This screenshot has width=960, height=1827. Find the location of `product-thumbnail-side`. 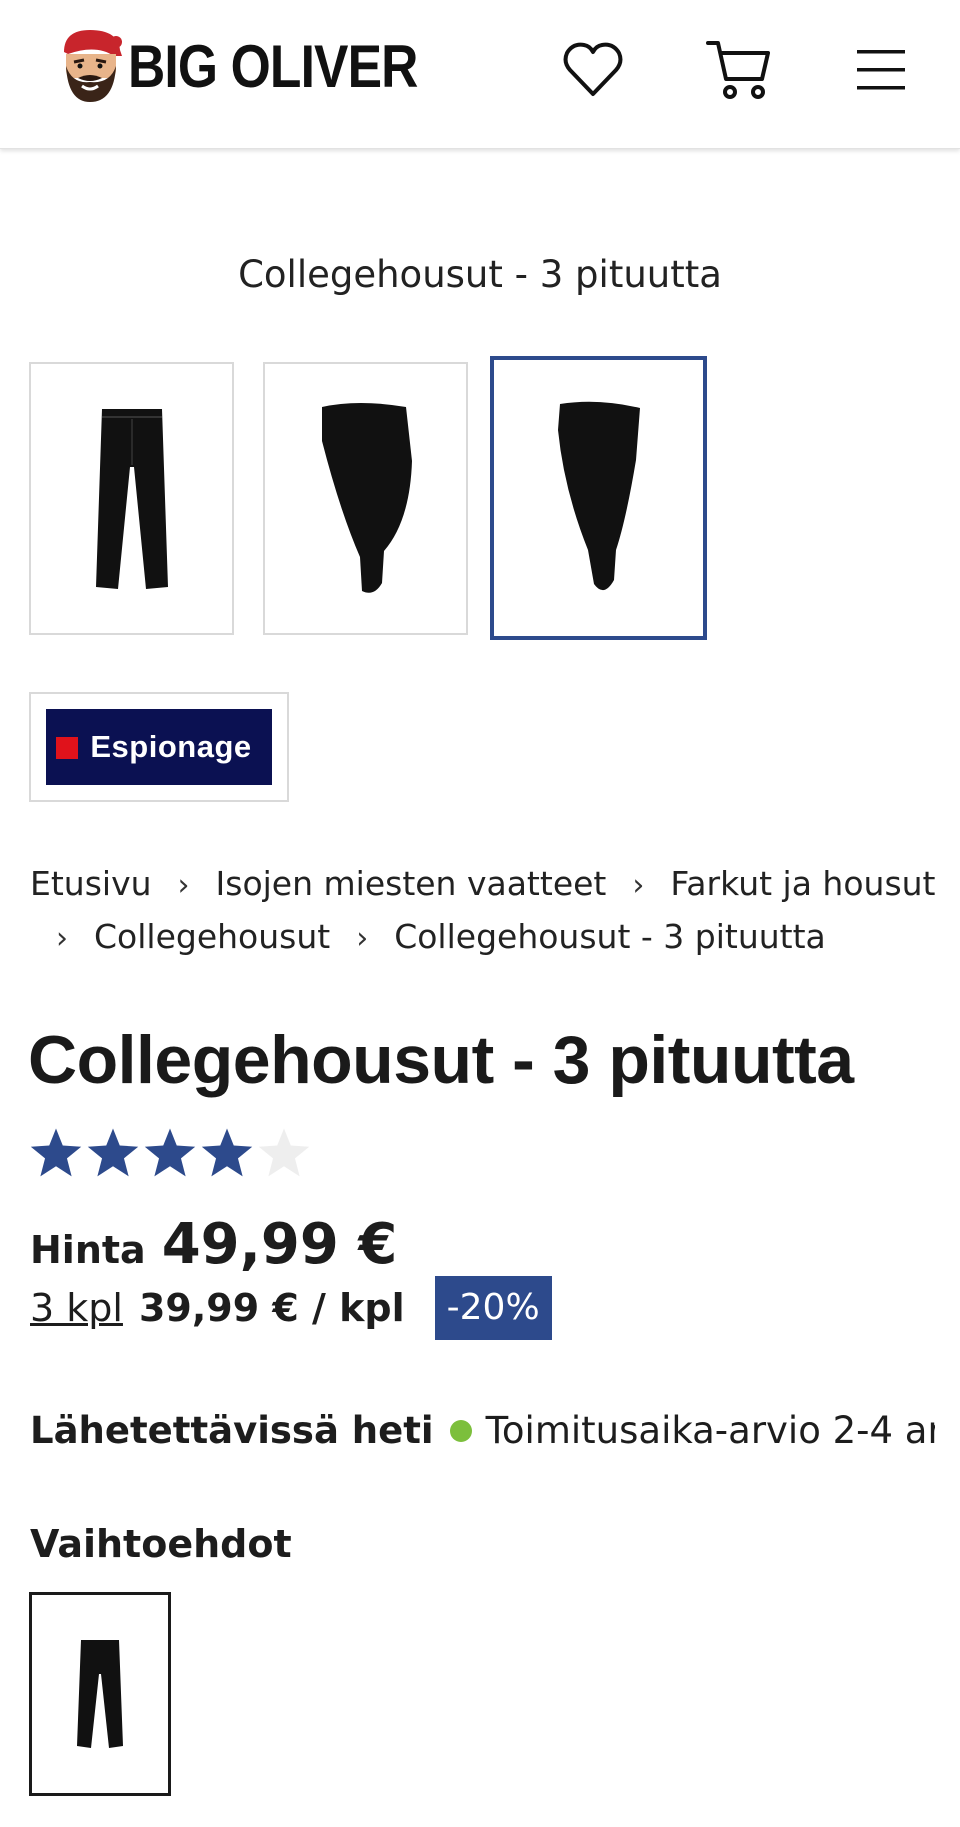

product-thumbnail-side is located at coordinates (365, 498).